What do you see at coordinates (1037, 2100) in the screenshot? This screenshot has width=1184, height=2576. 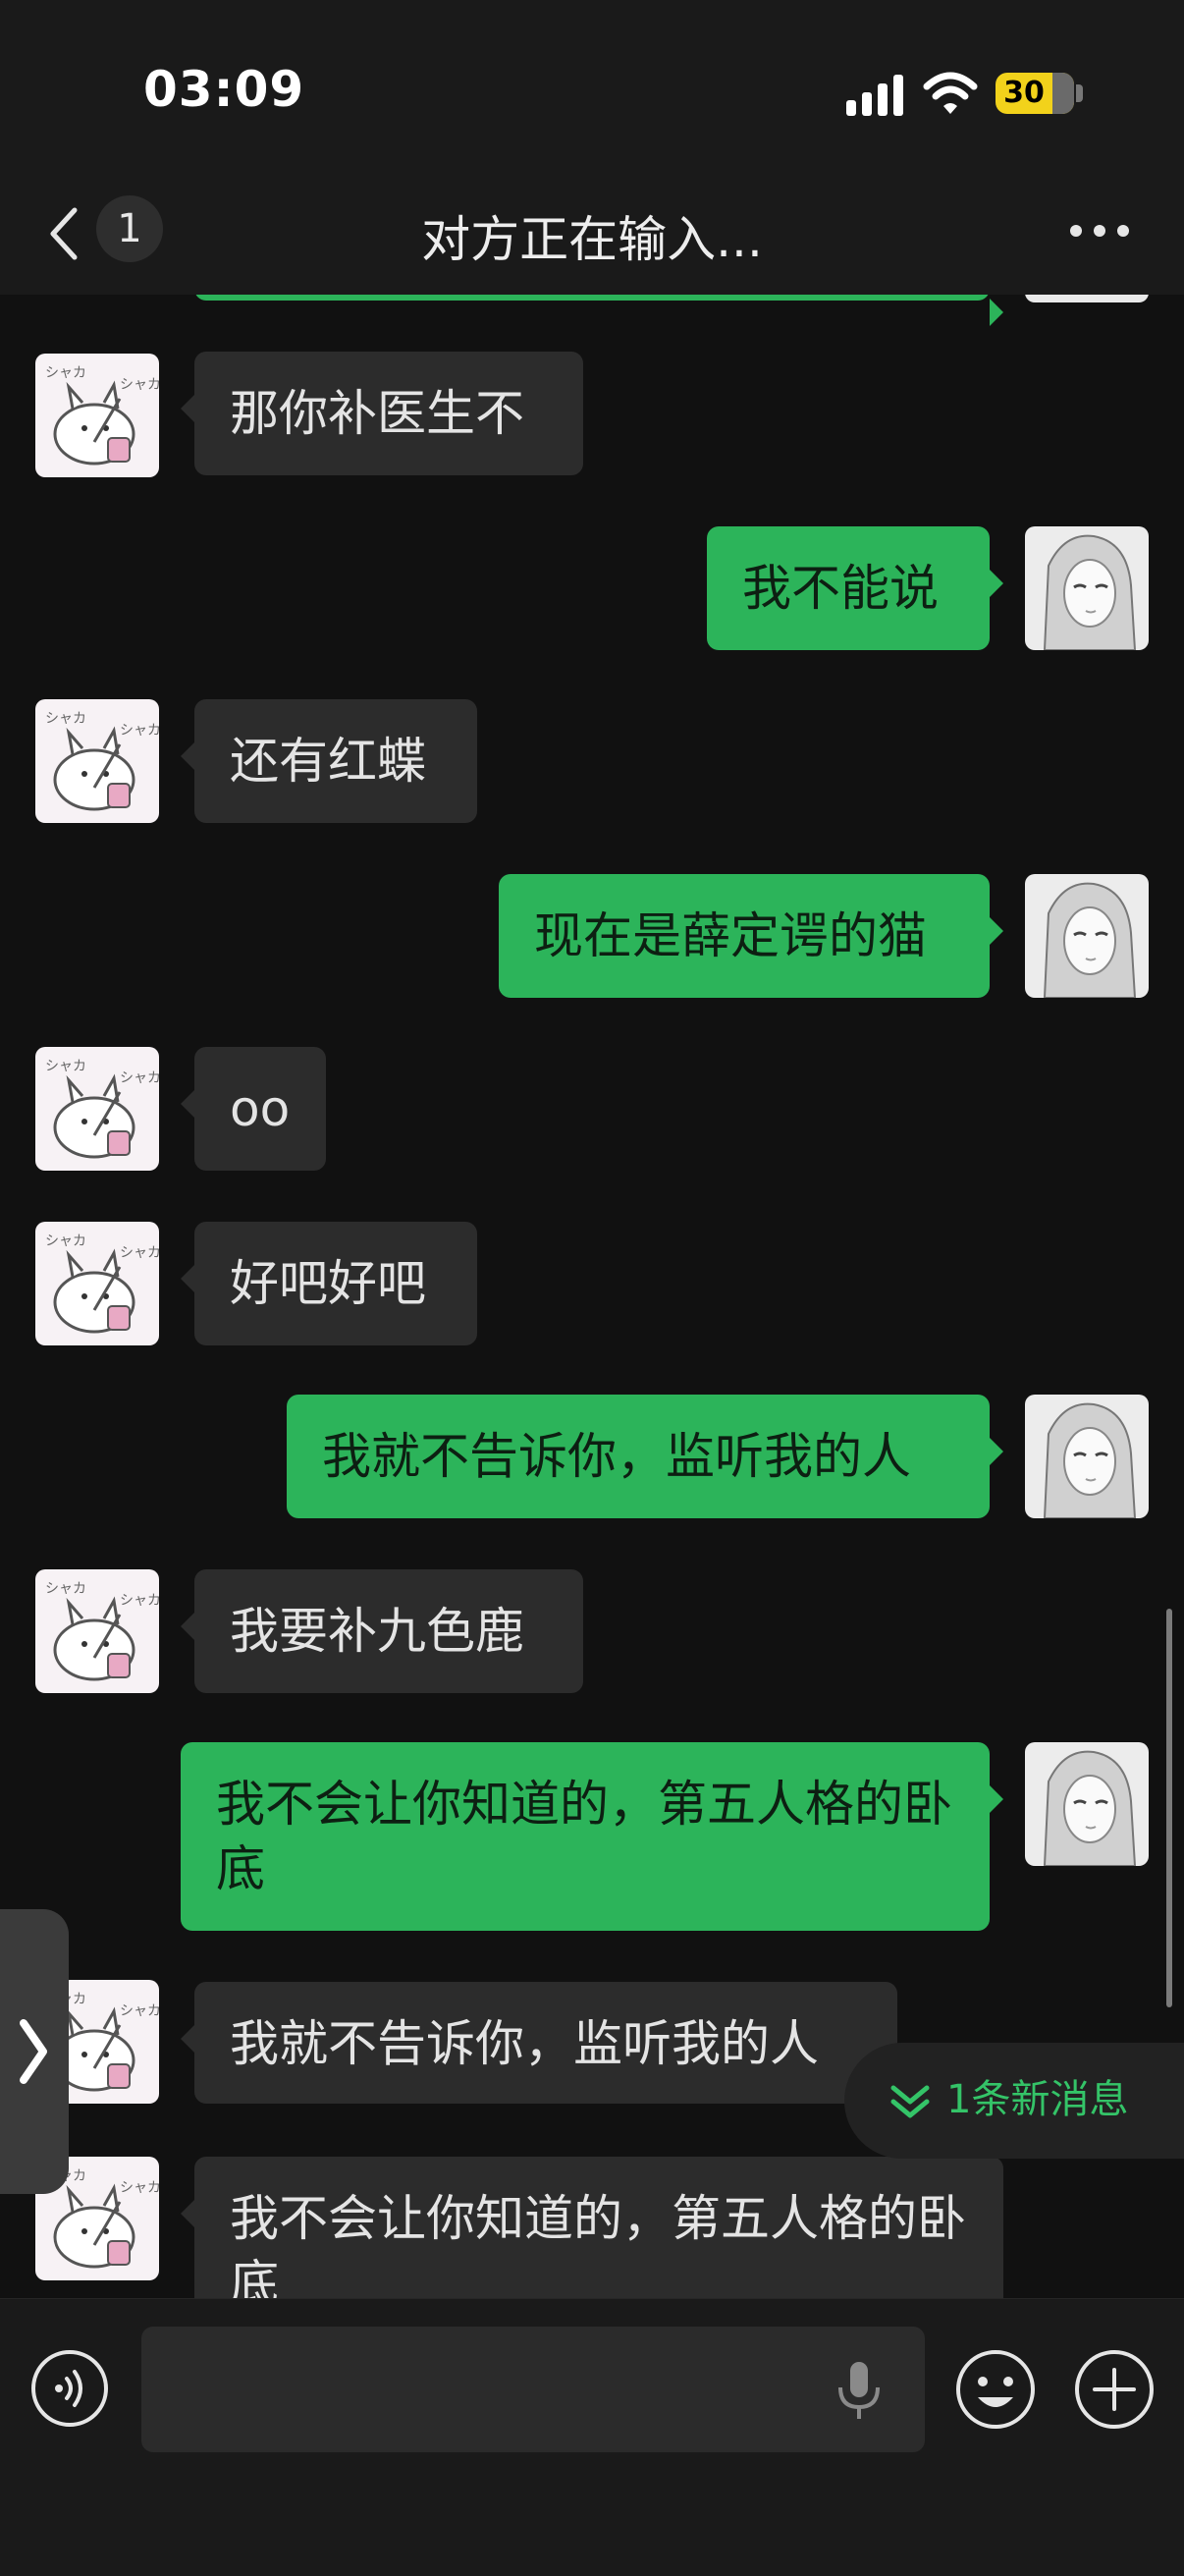 I see `new-message-label: 1条新消息` at bounding box center [1037, 2100].